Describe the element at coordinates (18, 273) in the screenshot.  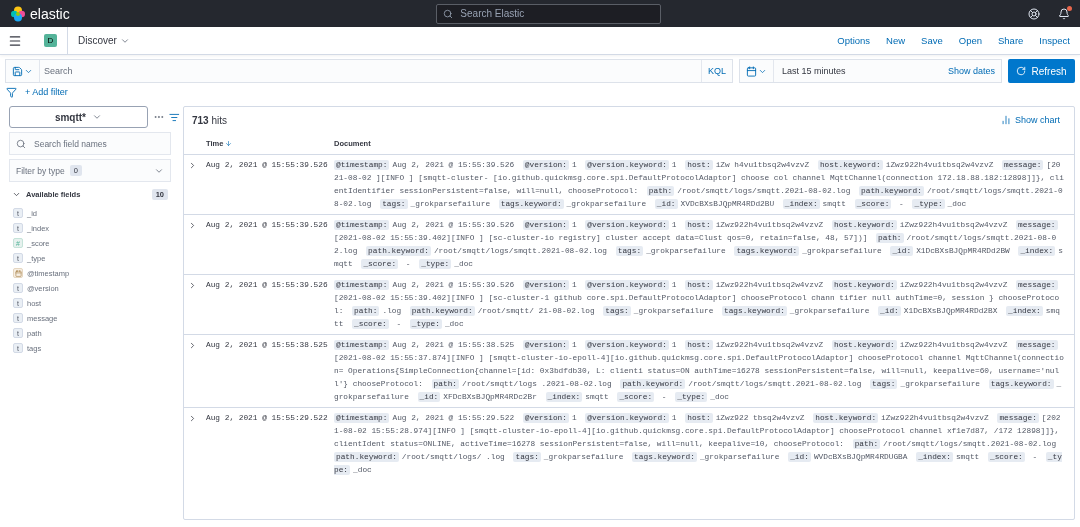
I see `calendar-icon` at that location.